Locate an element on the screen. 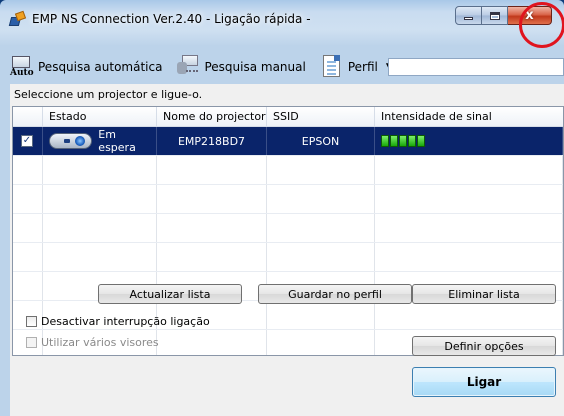  manual-search-button: Pesquisa manual is located at coordinates (241, 67).